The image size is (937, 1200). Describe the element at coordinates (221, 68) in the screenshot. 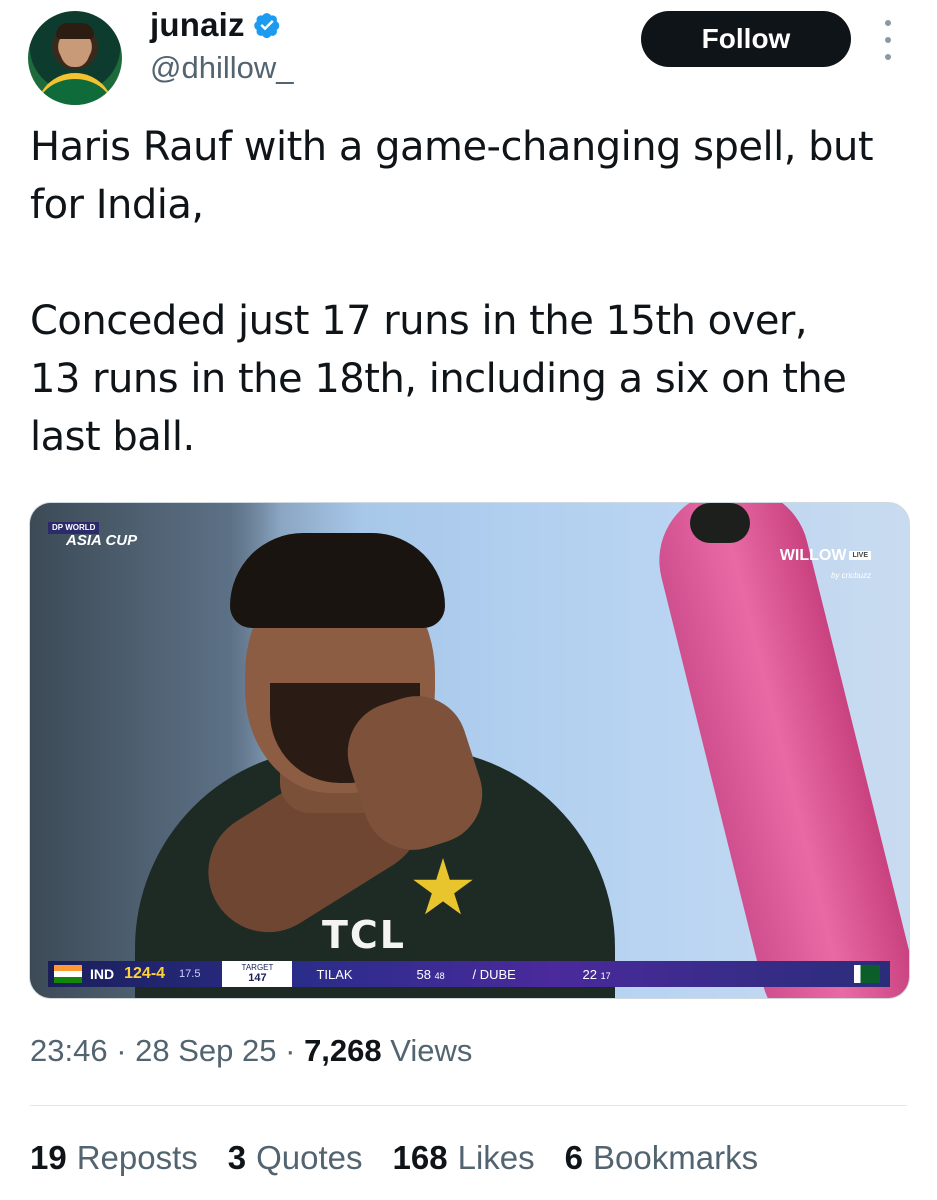

I see `author-handle: @dhillow_` at that location.